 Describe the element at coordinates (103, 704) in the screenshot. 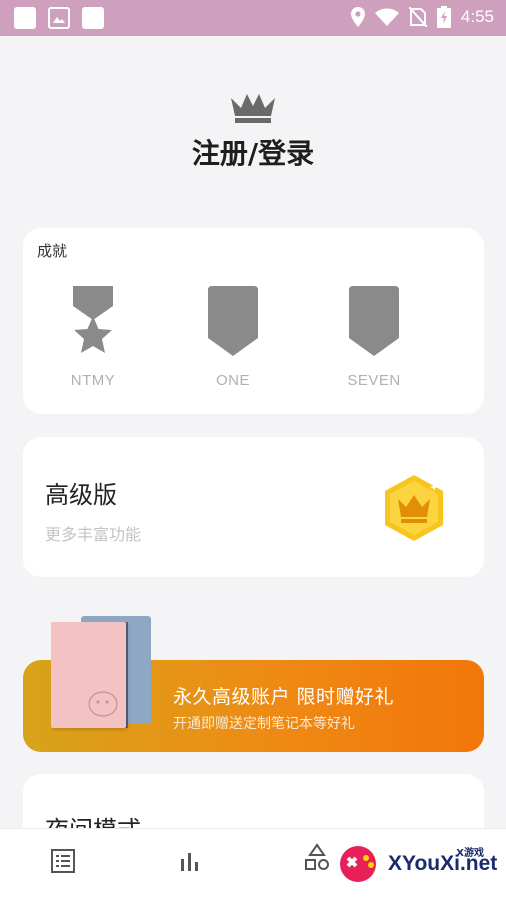

I see `notebook-doodle` at that location.